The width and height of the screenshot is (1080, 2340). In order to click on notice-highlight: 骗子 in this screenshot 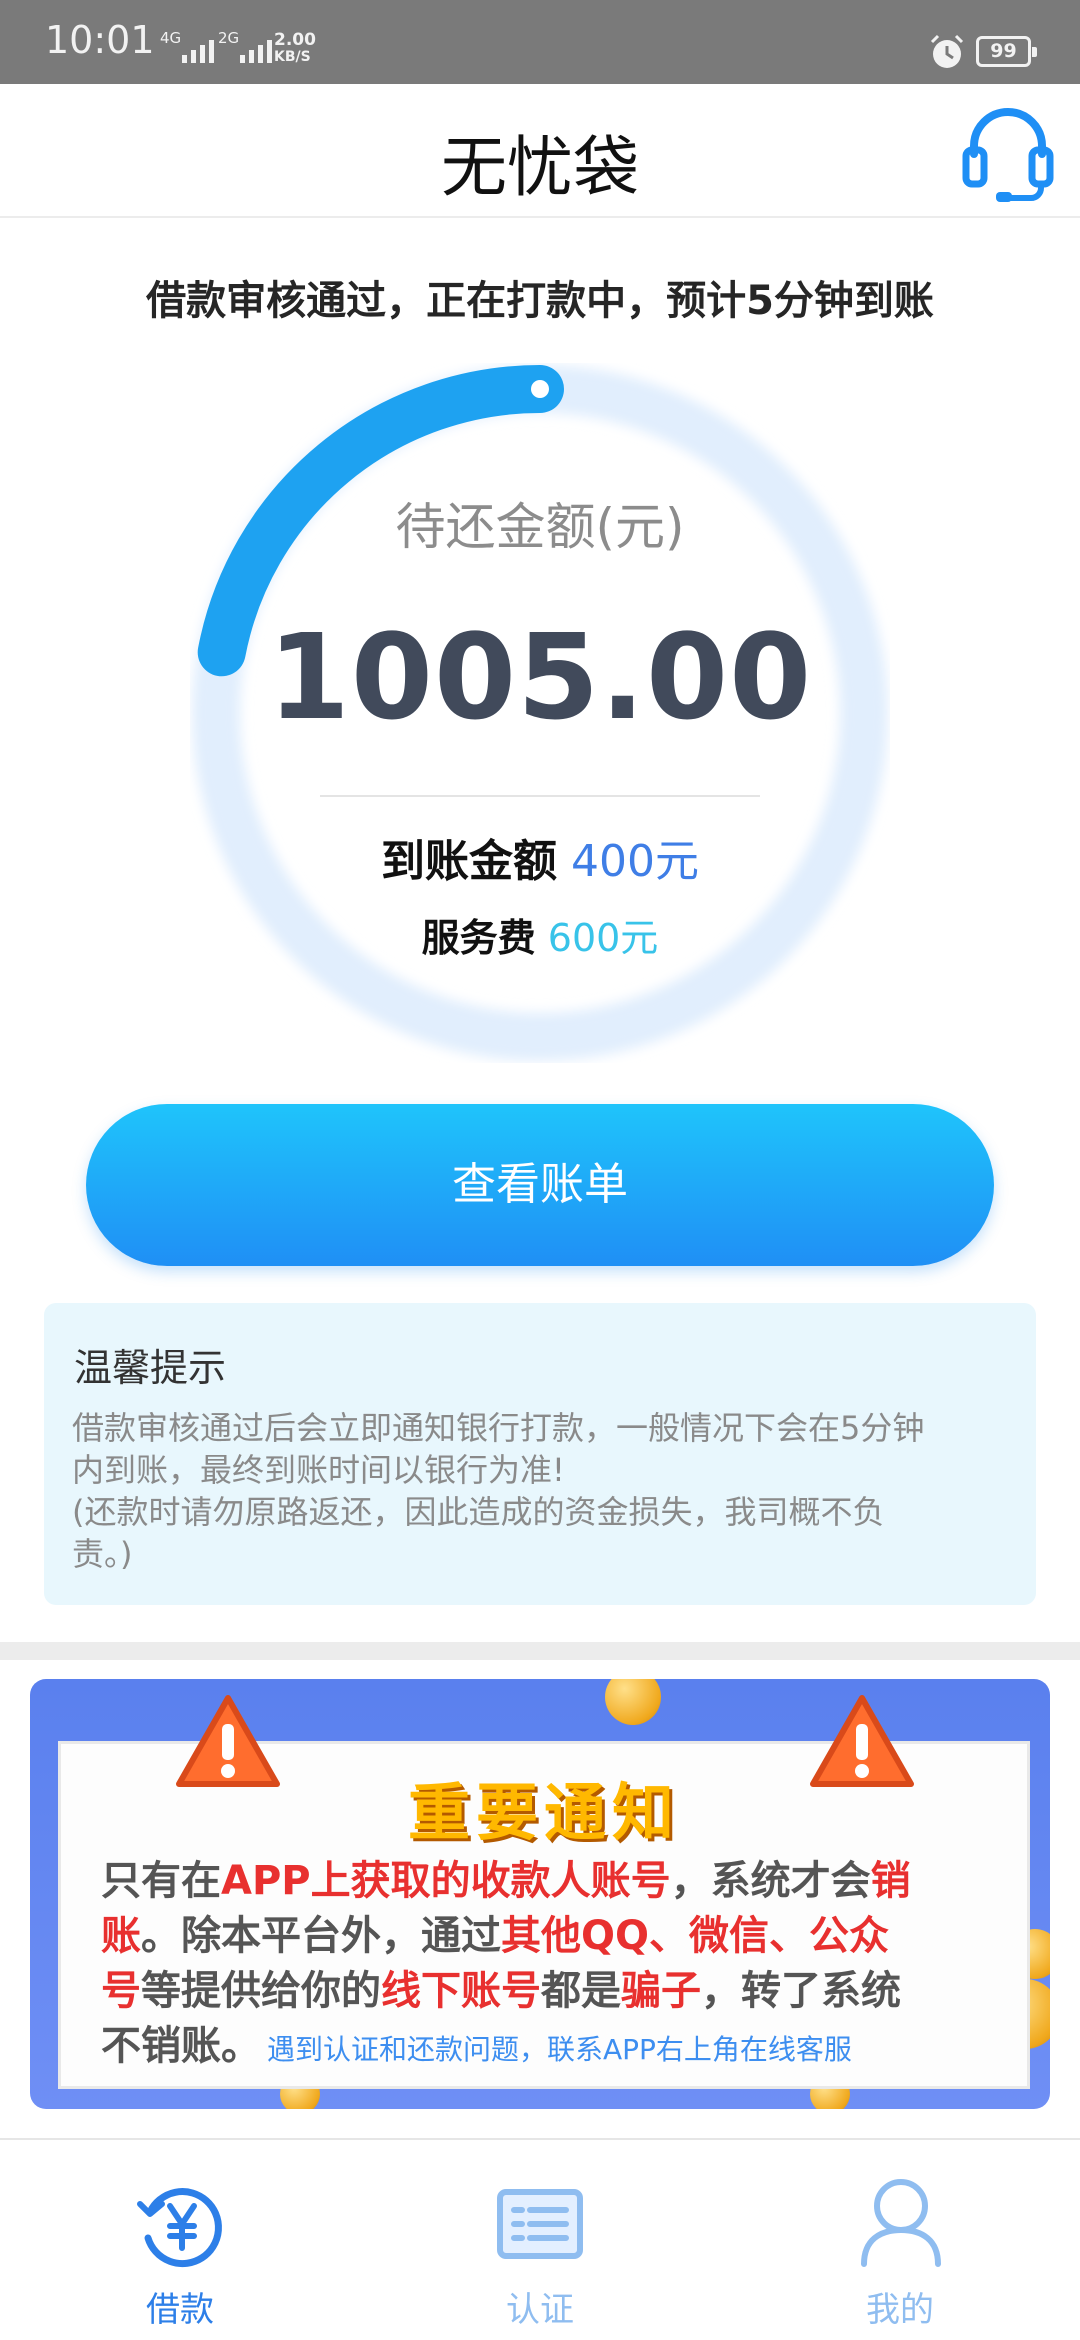, I will do `click(661, 1991)`.